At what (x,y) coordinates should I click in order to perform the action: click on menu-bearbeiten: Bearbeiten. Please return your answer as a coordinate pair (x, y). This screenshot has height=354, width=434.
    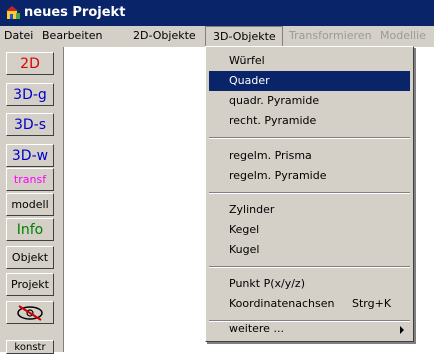
    Looking at the image, I should click on (72, 36).